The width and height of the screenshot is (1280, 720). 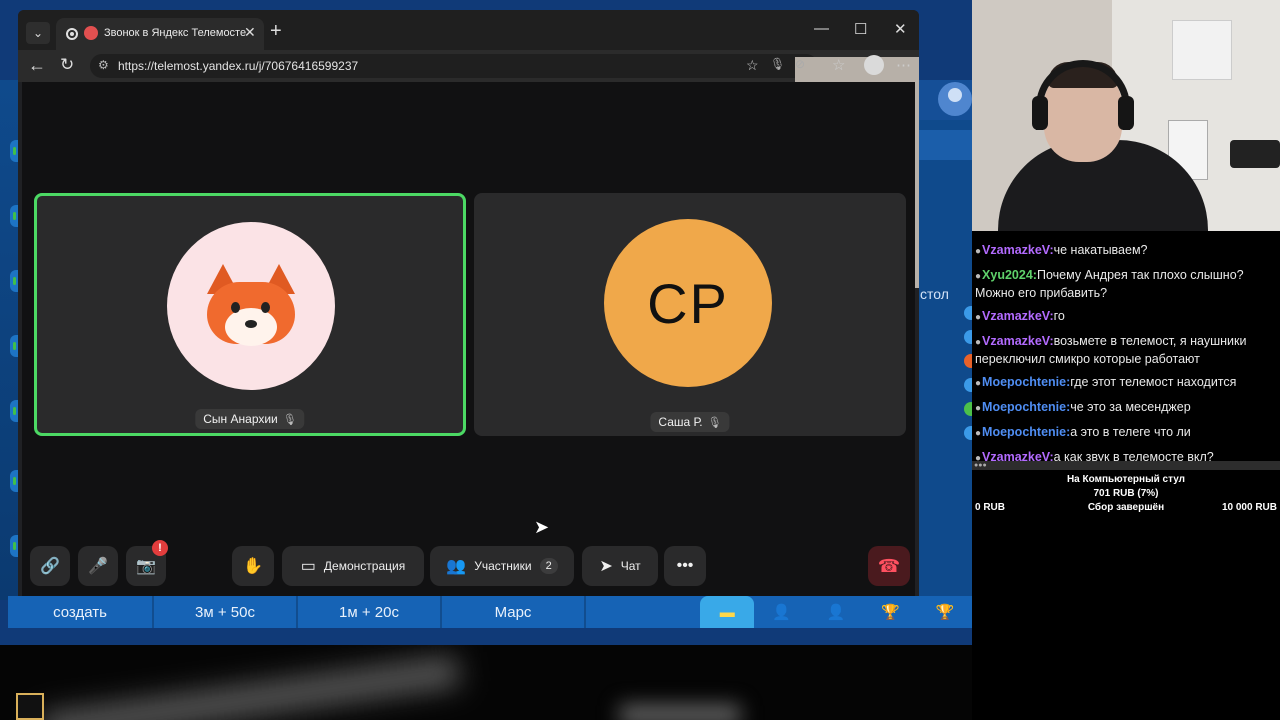 I want to click on maximize-button: ☐, so click(x=860, y=29).